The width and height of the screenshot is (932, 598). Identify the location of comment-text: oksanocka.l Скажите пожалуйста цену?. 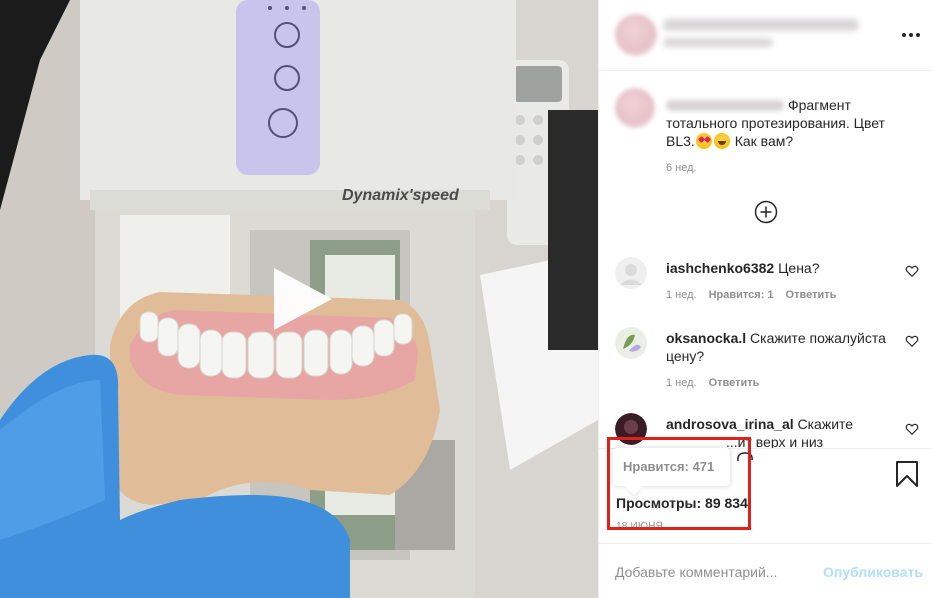
(776, 347).